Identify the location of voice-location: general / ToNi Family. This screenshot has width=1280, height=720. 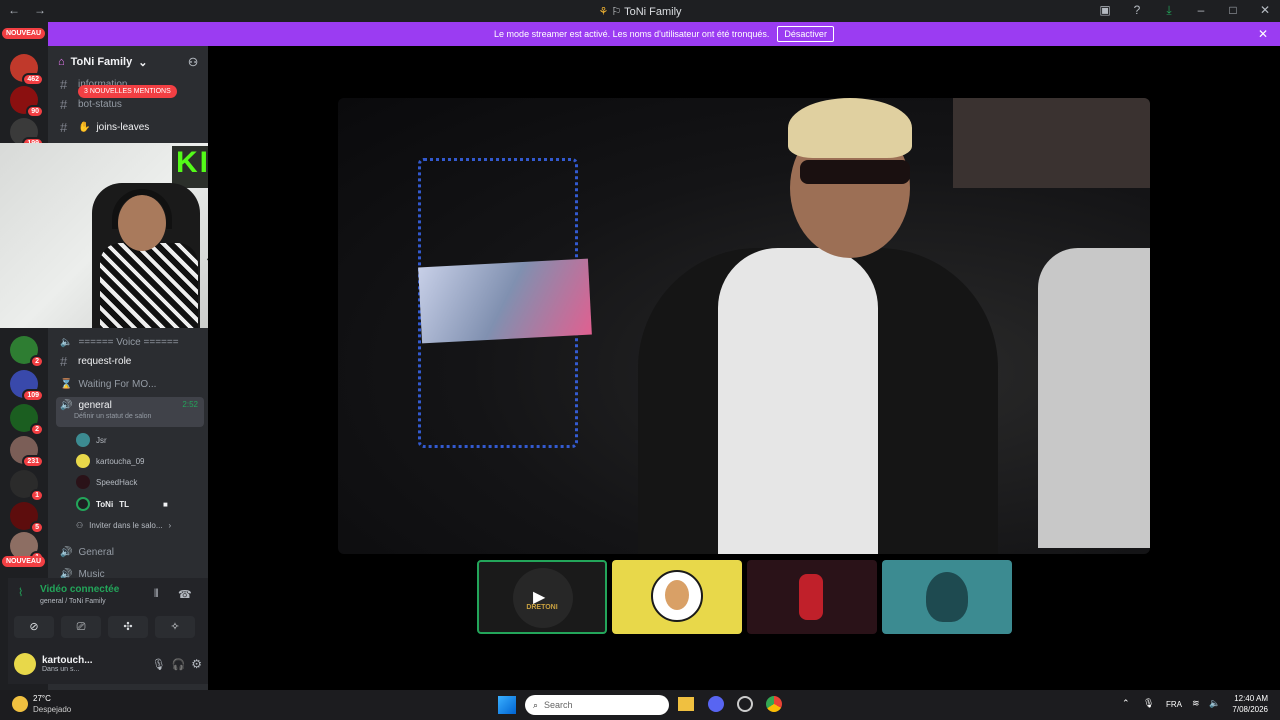
(73, 601).